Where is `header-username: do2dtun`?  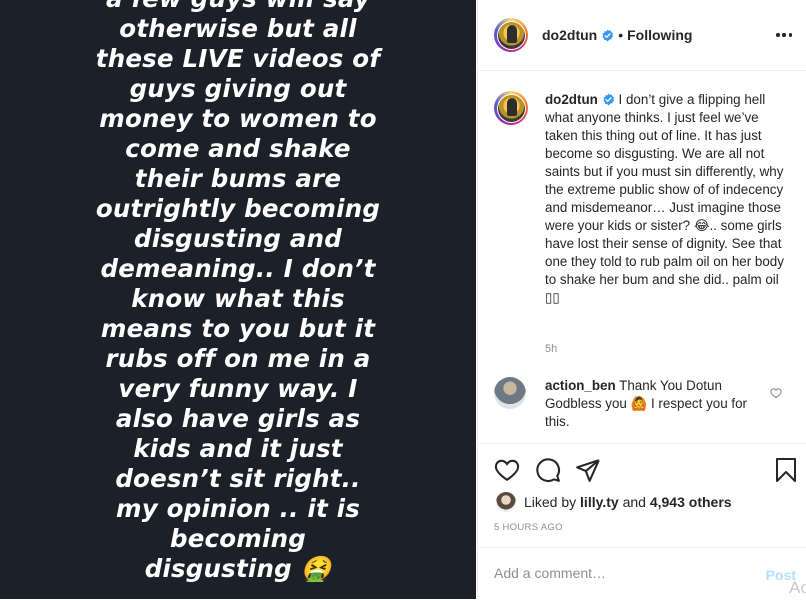 header-username: do2dtun is located at coordinates (569, 35).